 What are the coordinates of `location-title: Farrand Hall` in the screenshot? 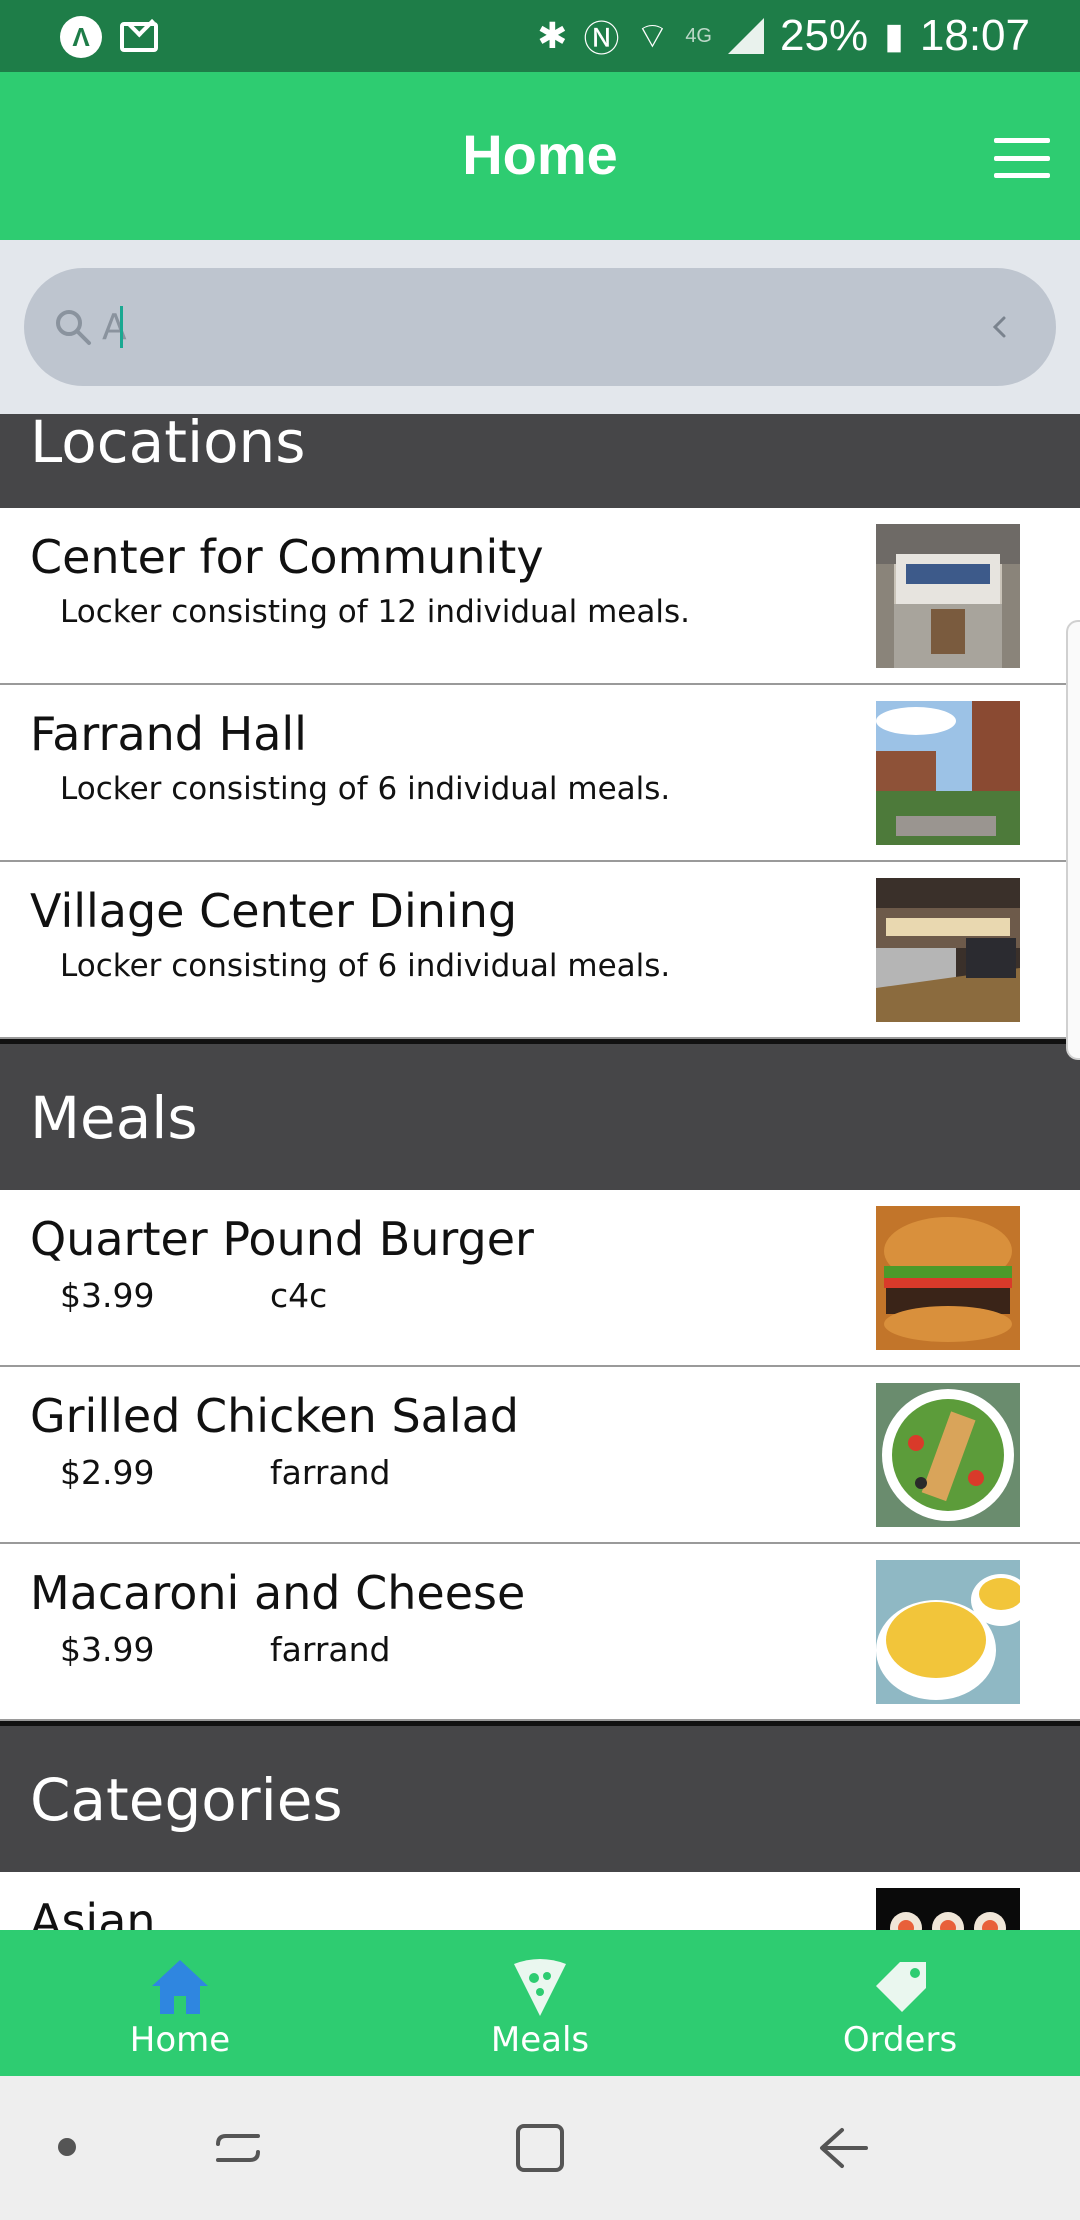 It's located at (168, 734).